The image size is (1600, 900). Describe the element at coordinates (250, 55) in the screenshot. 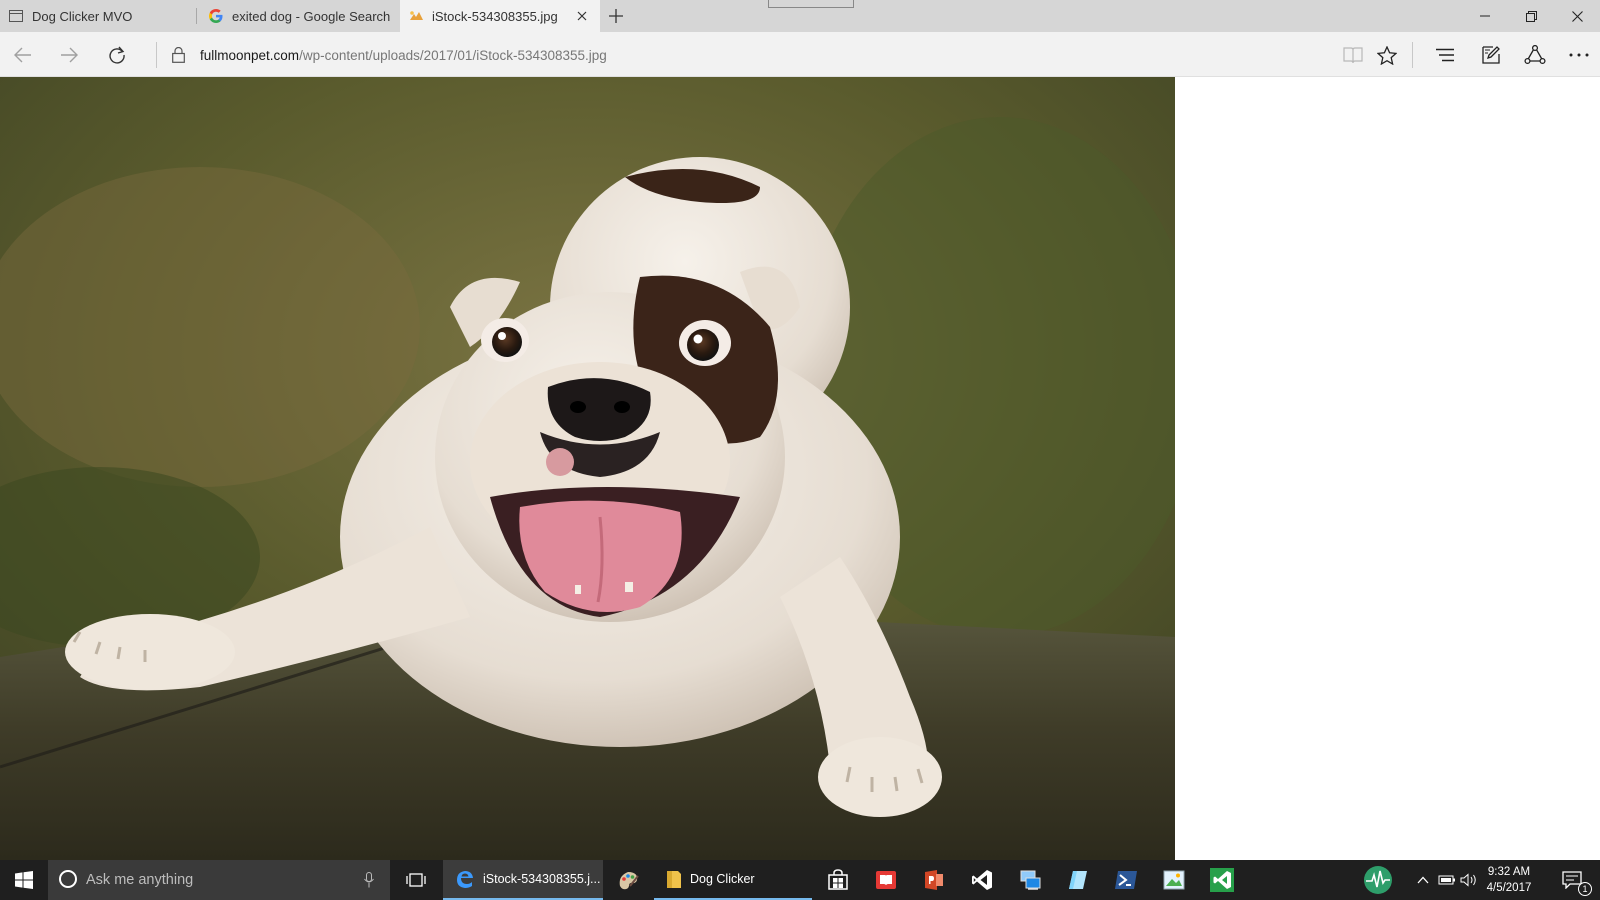

I see `url-domain: fullmoonpet.com` at that location.